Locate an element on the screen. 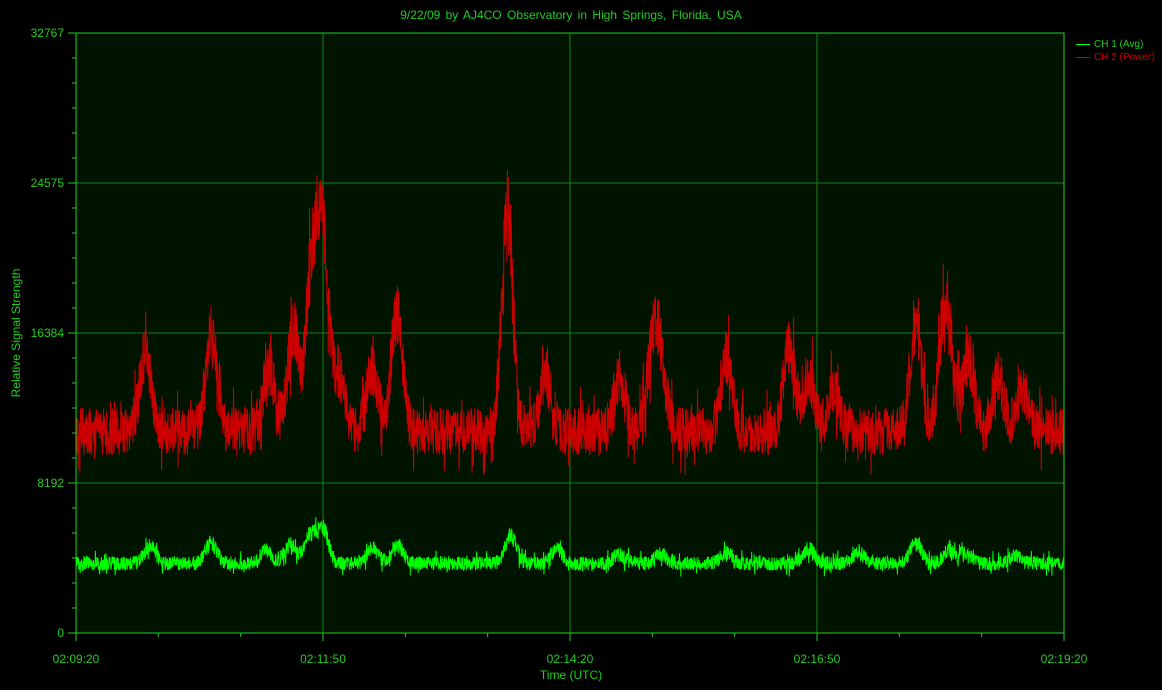 This screenshot has width=1162, height=690. legend-item-ch1: CH 1 (Avg) is located at coordinates (1115, 44).